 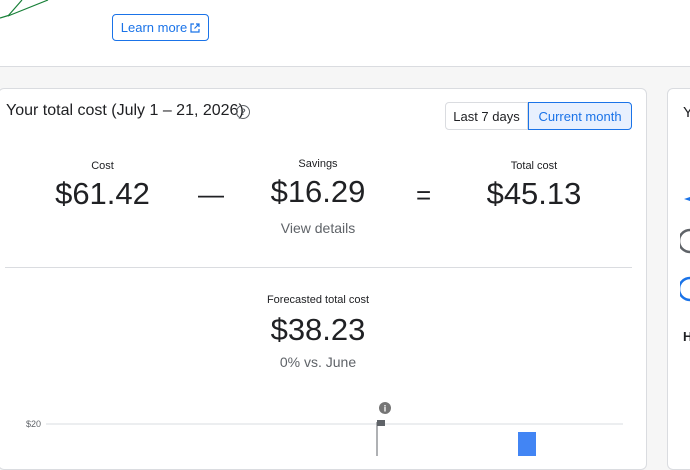 I want to click on equals-operator: =, so click(x=424, y=195).